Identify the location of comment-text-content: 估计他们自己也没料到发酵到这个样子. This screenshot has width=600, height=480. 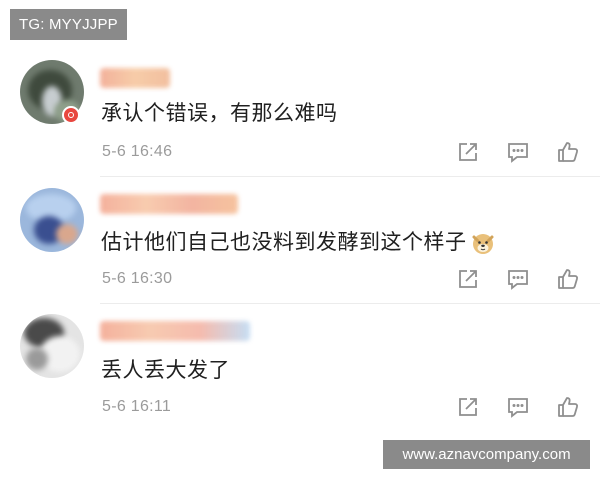
(284, 242).